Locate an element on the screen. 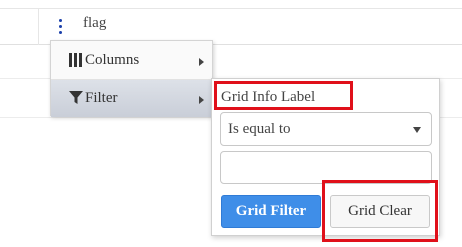 This screenshot has height=247, width=462. grid-filter-button: Grid Filter is located at coordinates (271, 211).